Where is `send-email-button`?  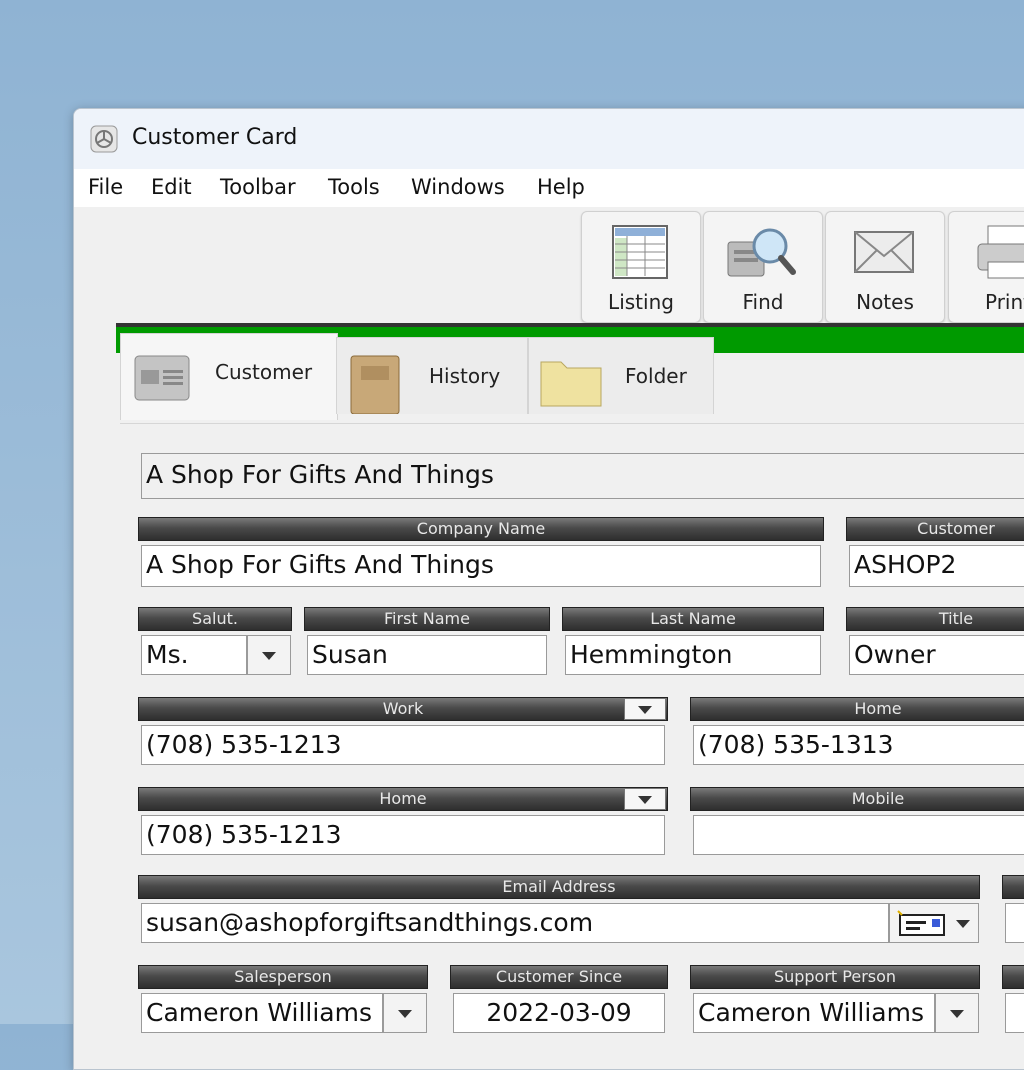 send-email-button is located at coordinates (934, 923).